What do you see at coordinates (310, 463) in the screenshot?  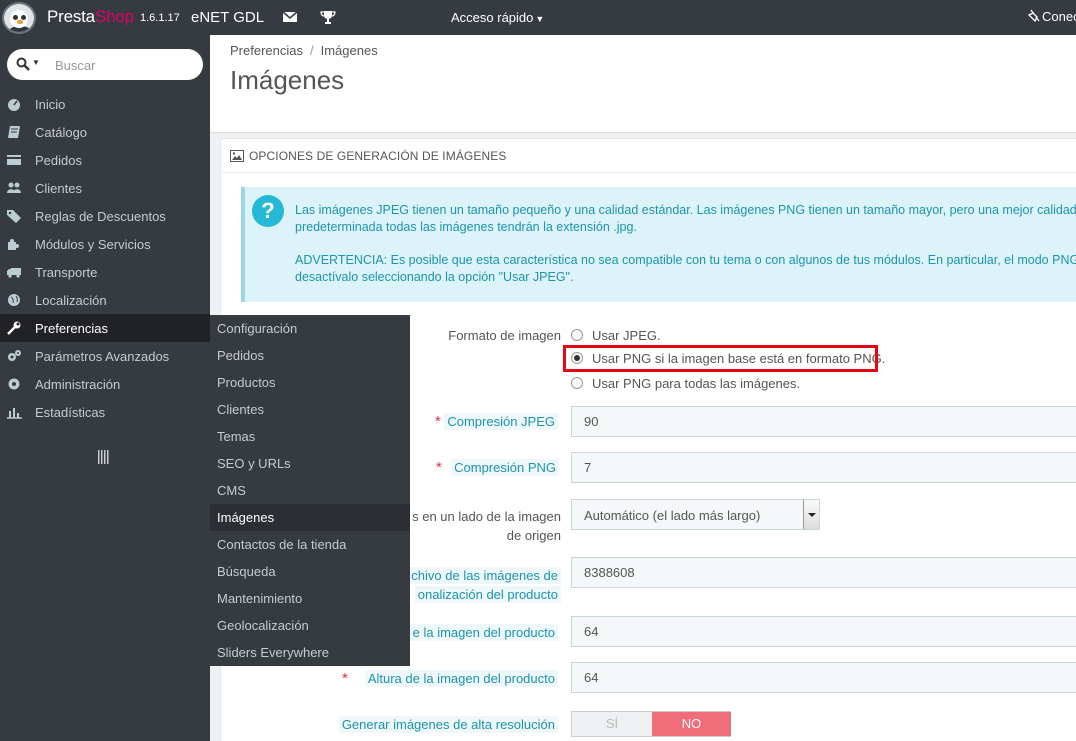 I see `submenu-item-seo-urls: SEO y URLs` at bounding box center [310, 463].